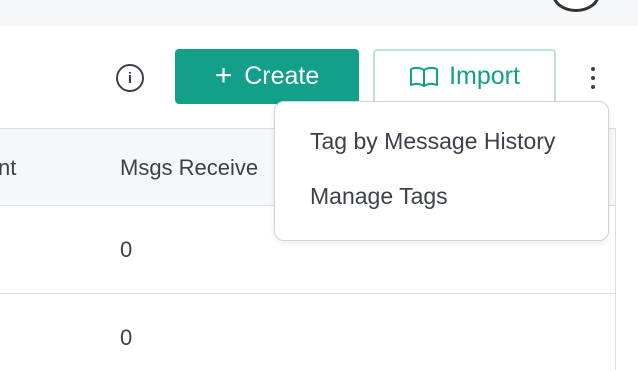 This screenshot has width=638, height=370. I want to click on create-button-label: Create, so click(282, 76).